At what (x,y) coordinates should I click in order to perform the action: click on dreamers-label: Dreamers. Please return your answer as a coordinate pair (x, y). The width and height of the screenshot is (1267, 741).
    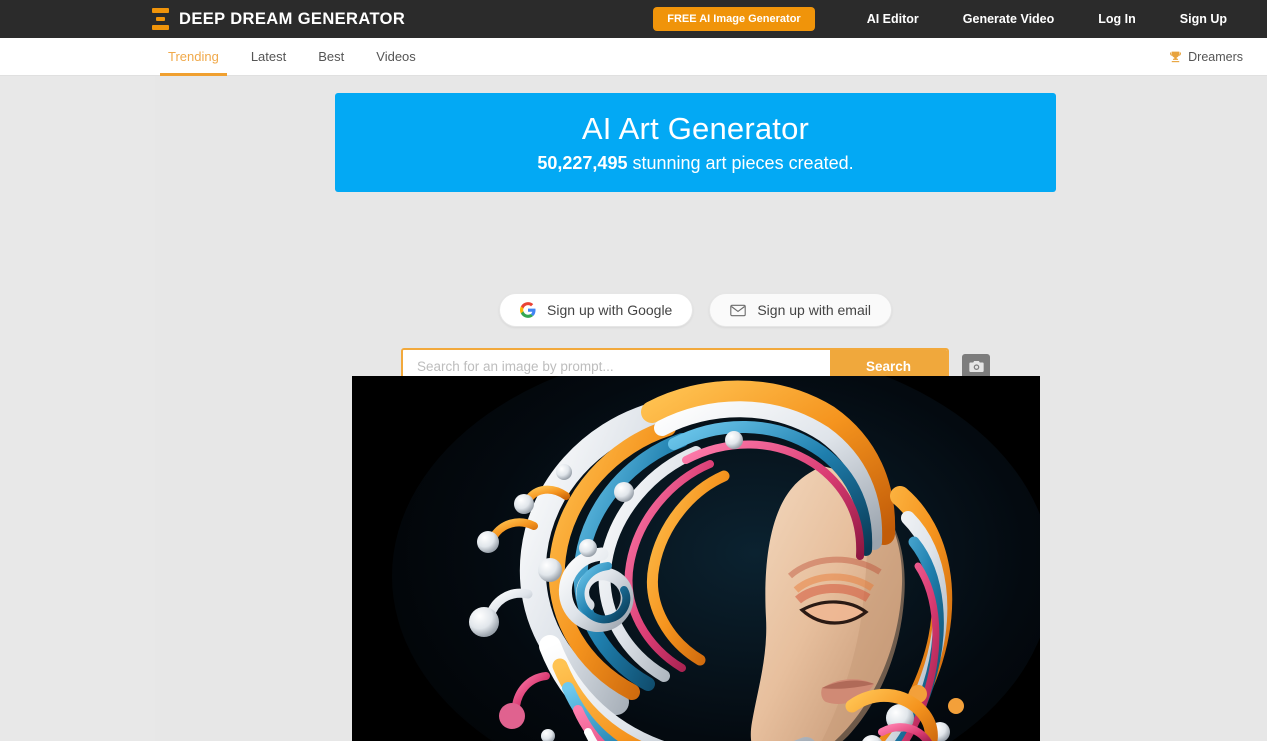
    Looking at the image, I should click on (1215, 56).